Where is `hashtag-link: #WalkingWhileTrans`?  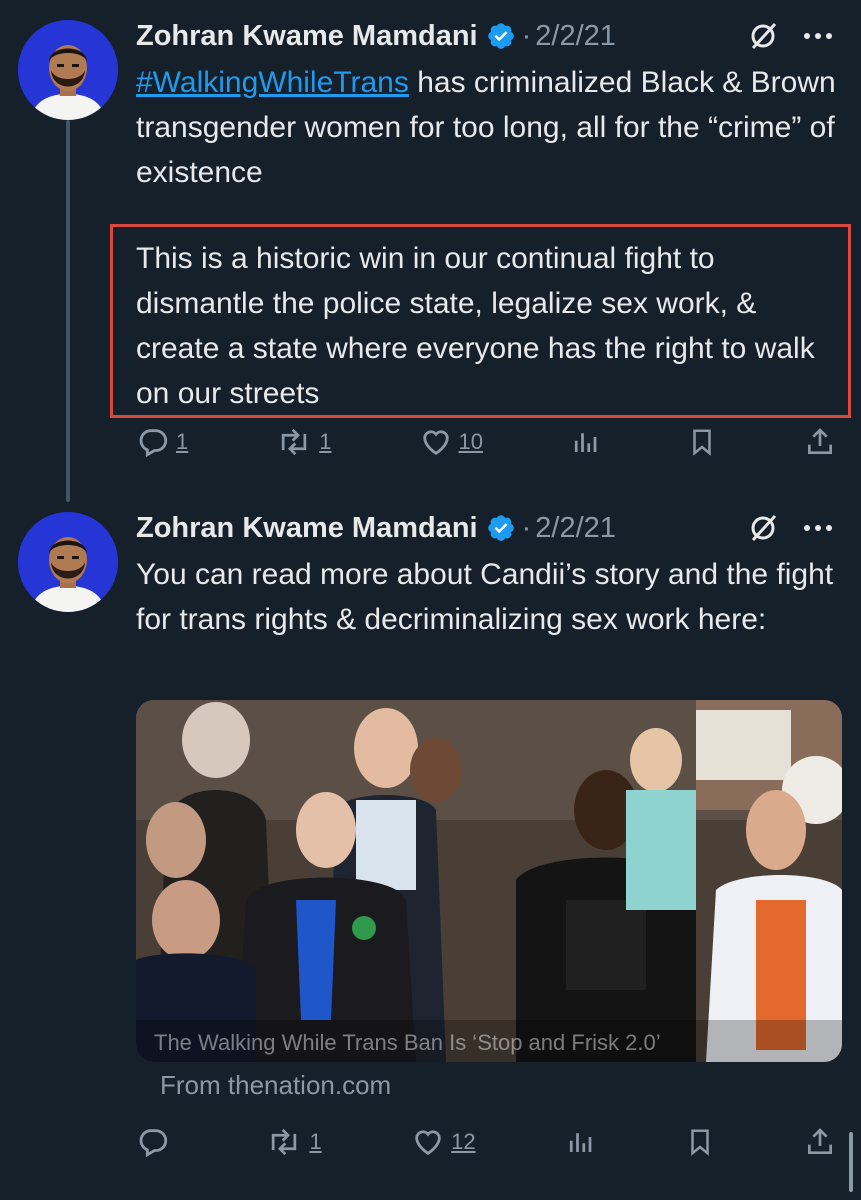 hashtag-link: #WalkingWhileTrans is located at coordinates (272, 82).